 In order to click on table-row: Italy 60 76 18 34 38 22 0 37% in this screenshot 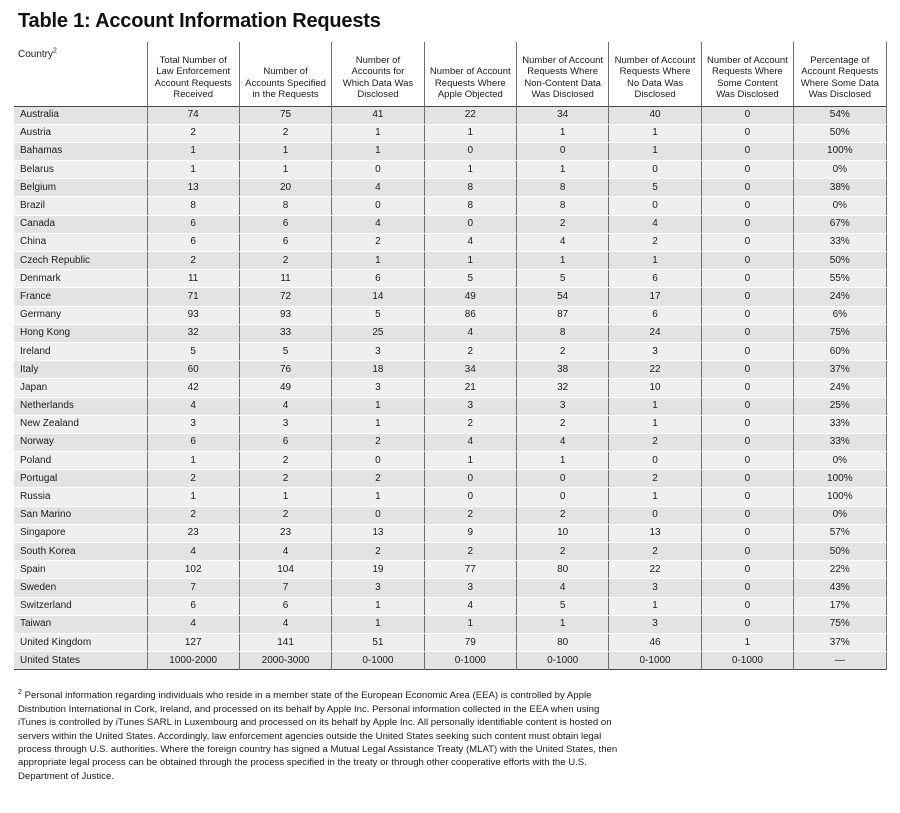, I will do `click(450, 370)`.